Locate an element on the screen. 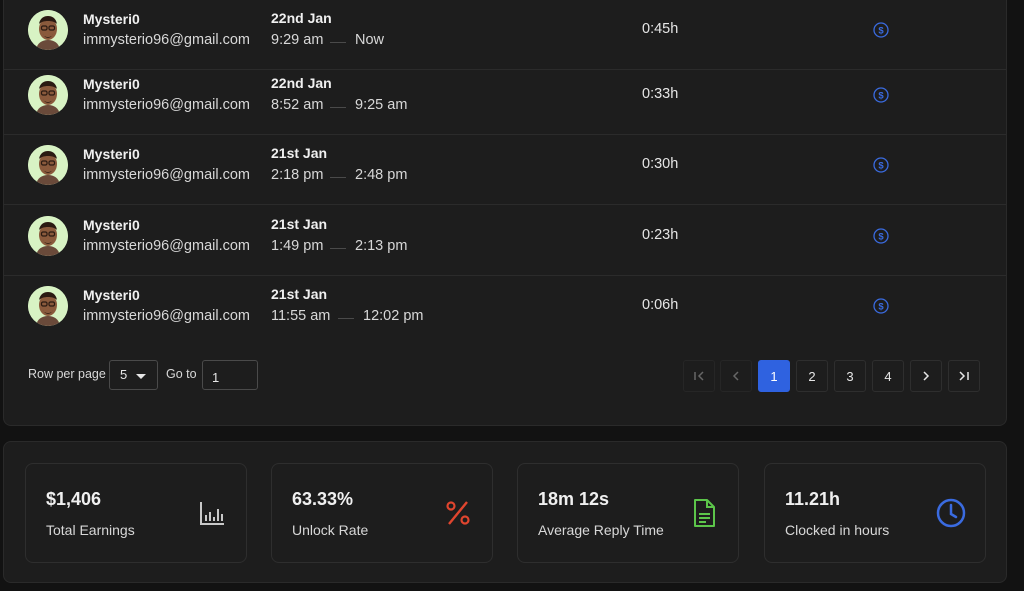 This screenshot has height=591, width=1024. chevron-left-icon is located at coordinates (735, 376).